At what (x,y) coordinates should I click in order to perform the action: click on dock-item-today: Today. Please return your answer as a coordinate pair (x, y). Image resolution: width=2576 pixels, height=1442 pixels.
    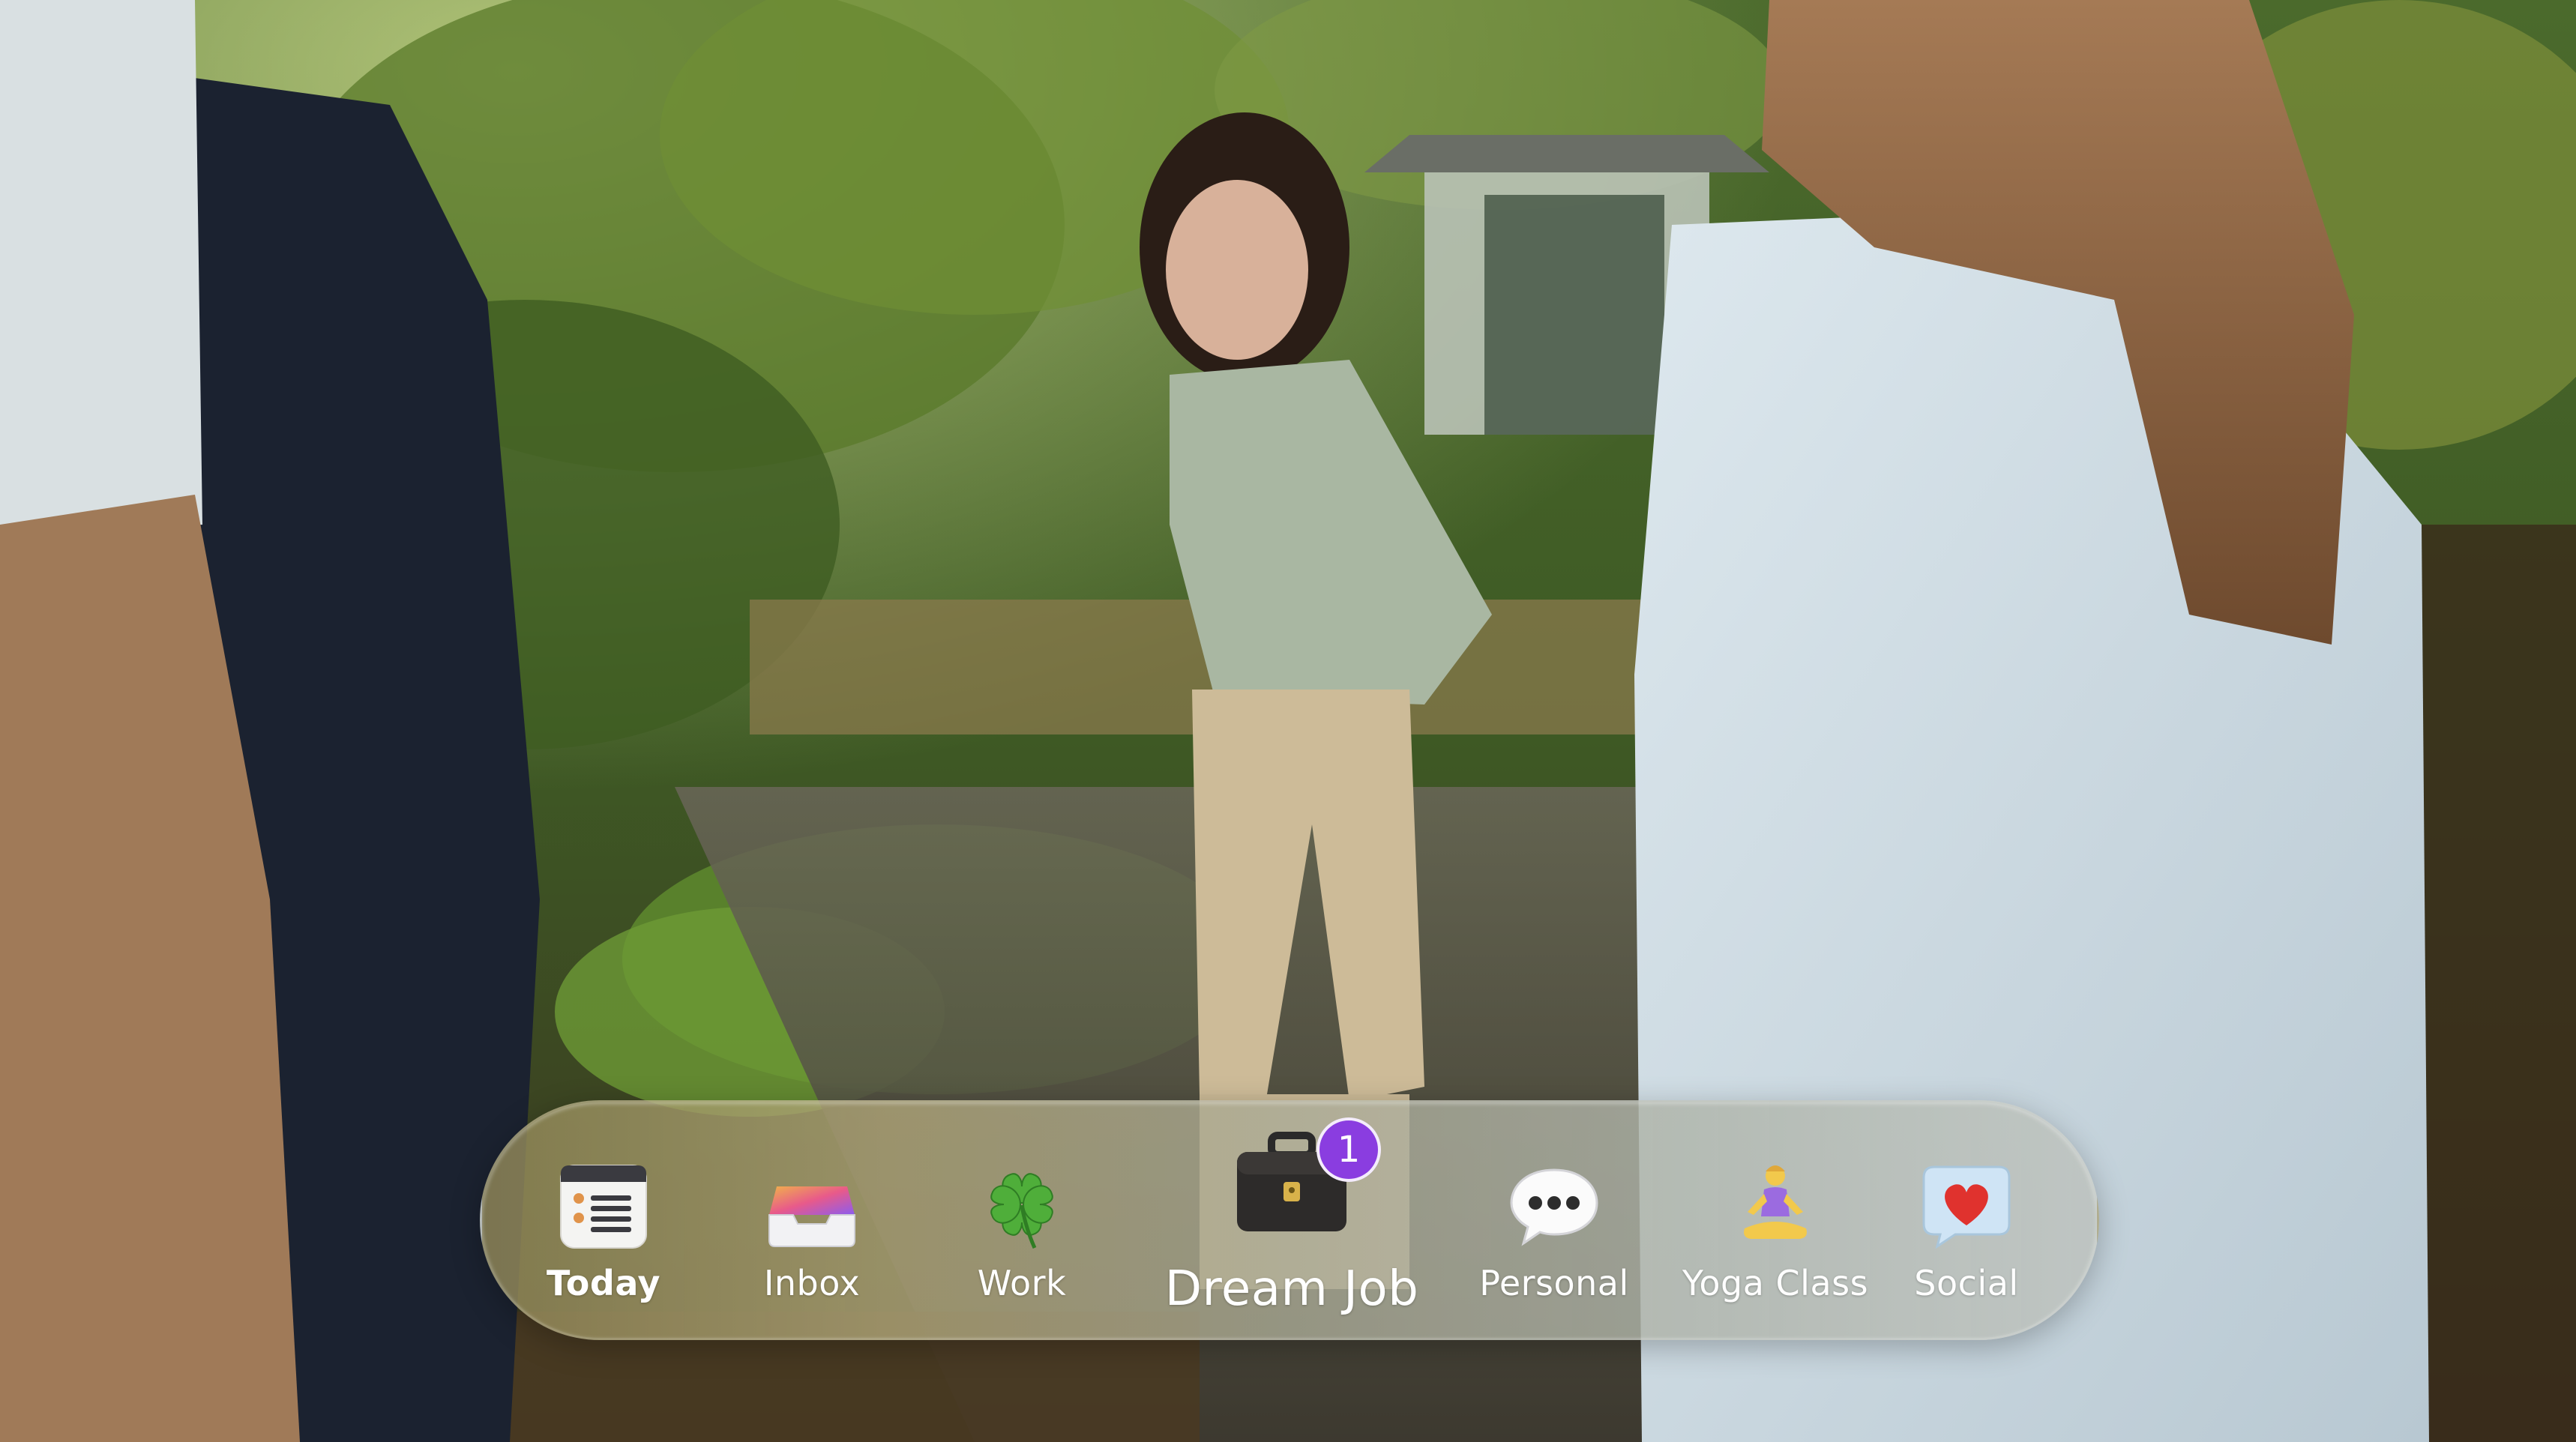
    Looking at the image, I should click on (603, 1222).